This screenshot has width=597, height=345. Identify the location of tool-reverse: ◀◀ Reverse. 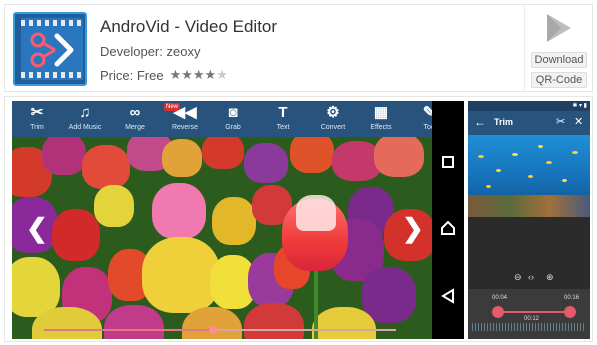
(185, 118).